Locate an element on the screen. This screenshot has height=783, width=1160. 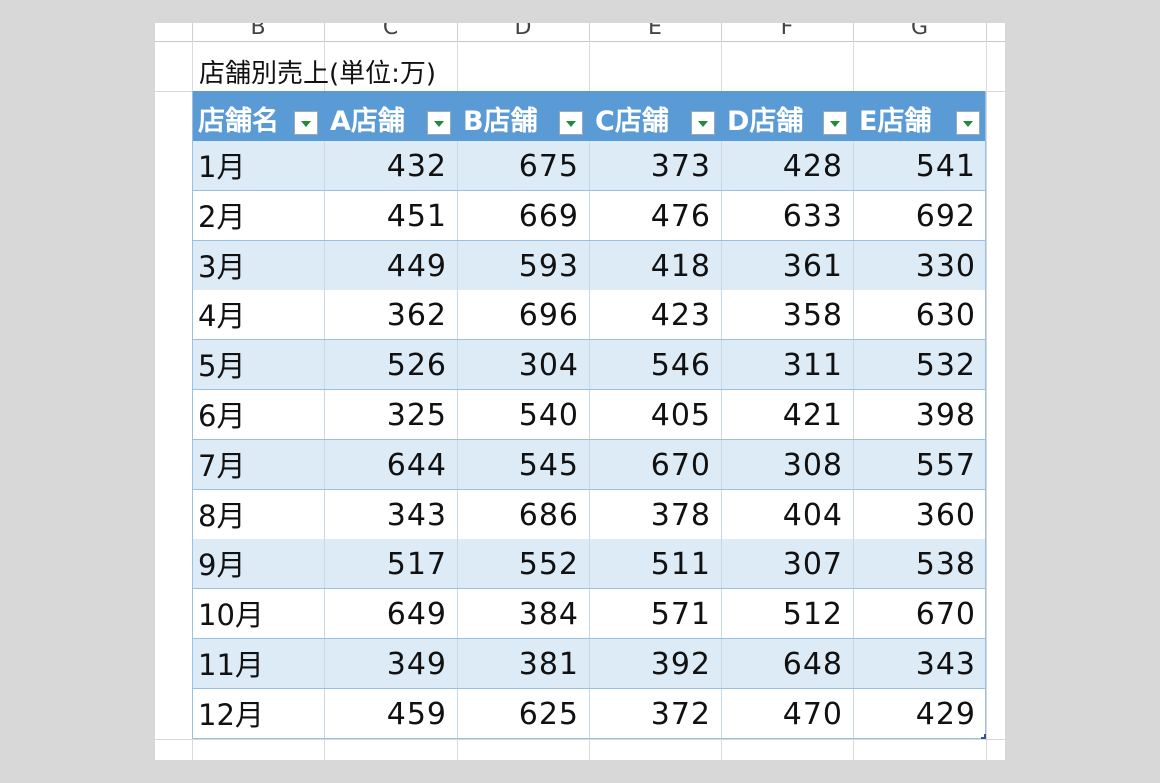
value-cell: 540 is located at coordinates (523, 414).